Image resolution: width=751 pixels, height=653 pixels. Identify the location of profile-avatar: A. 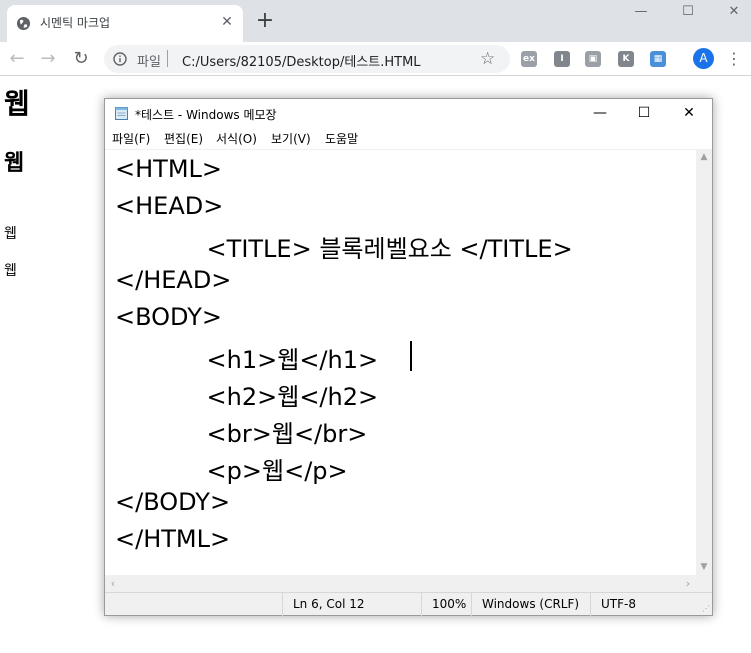
(703, 58).